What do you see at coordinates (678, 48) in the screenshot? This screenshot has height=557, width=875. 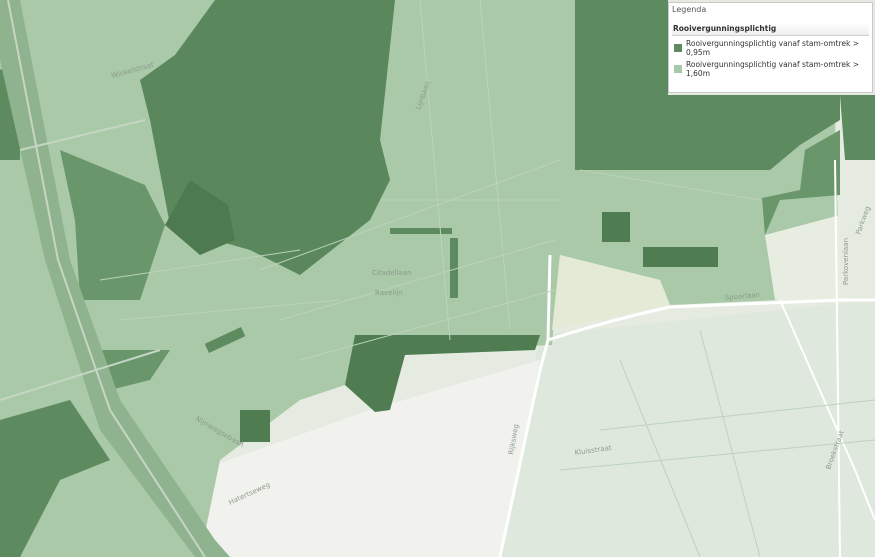 I see `legend-swatch-dark` at bounding box center [678, 48].